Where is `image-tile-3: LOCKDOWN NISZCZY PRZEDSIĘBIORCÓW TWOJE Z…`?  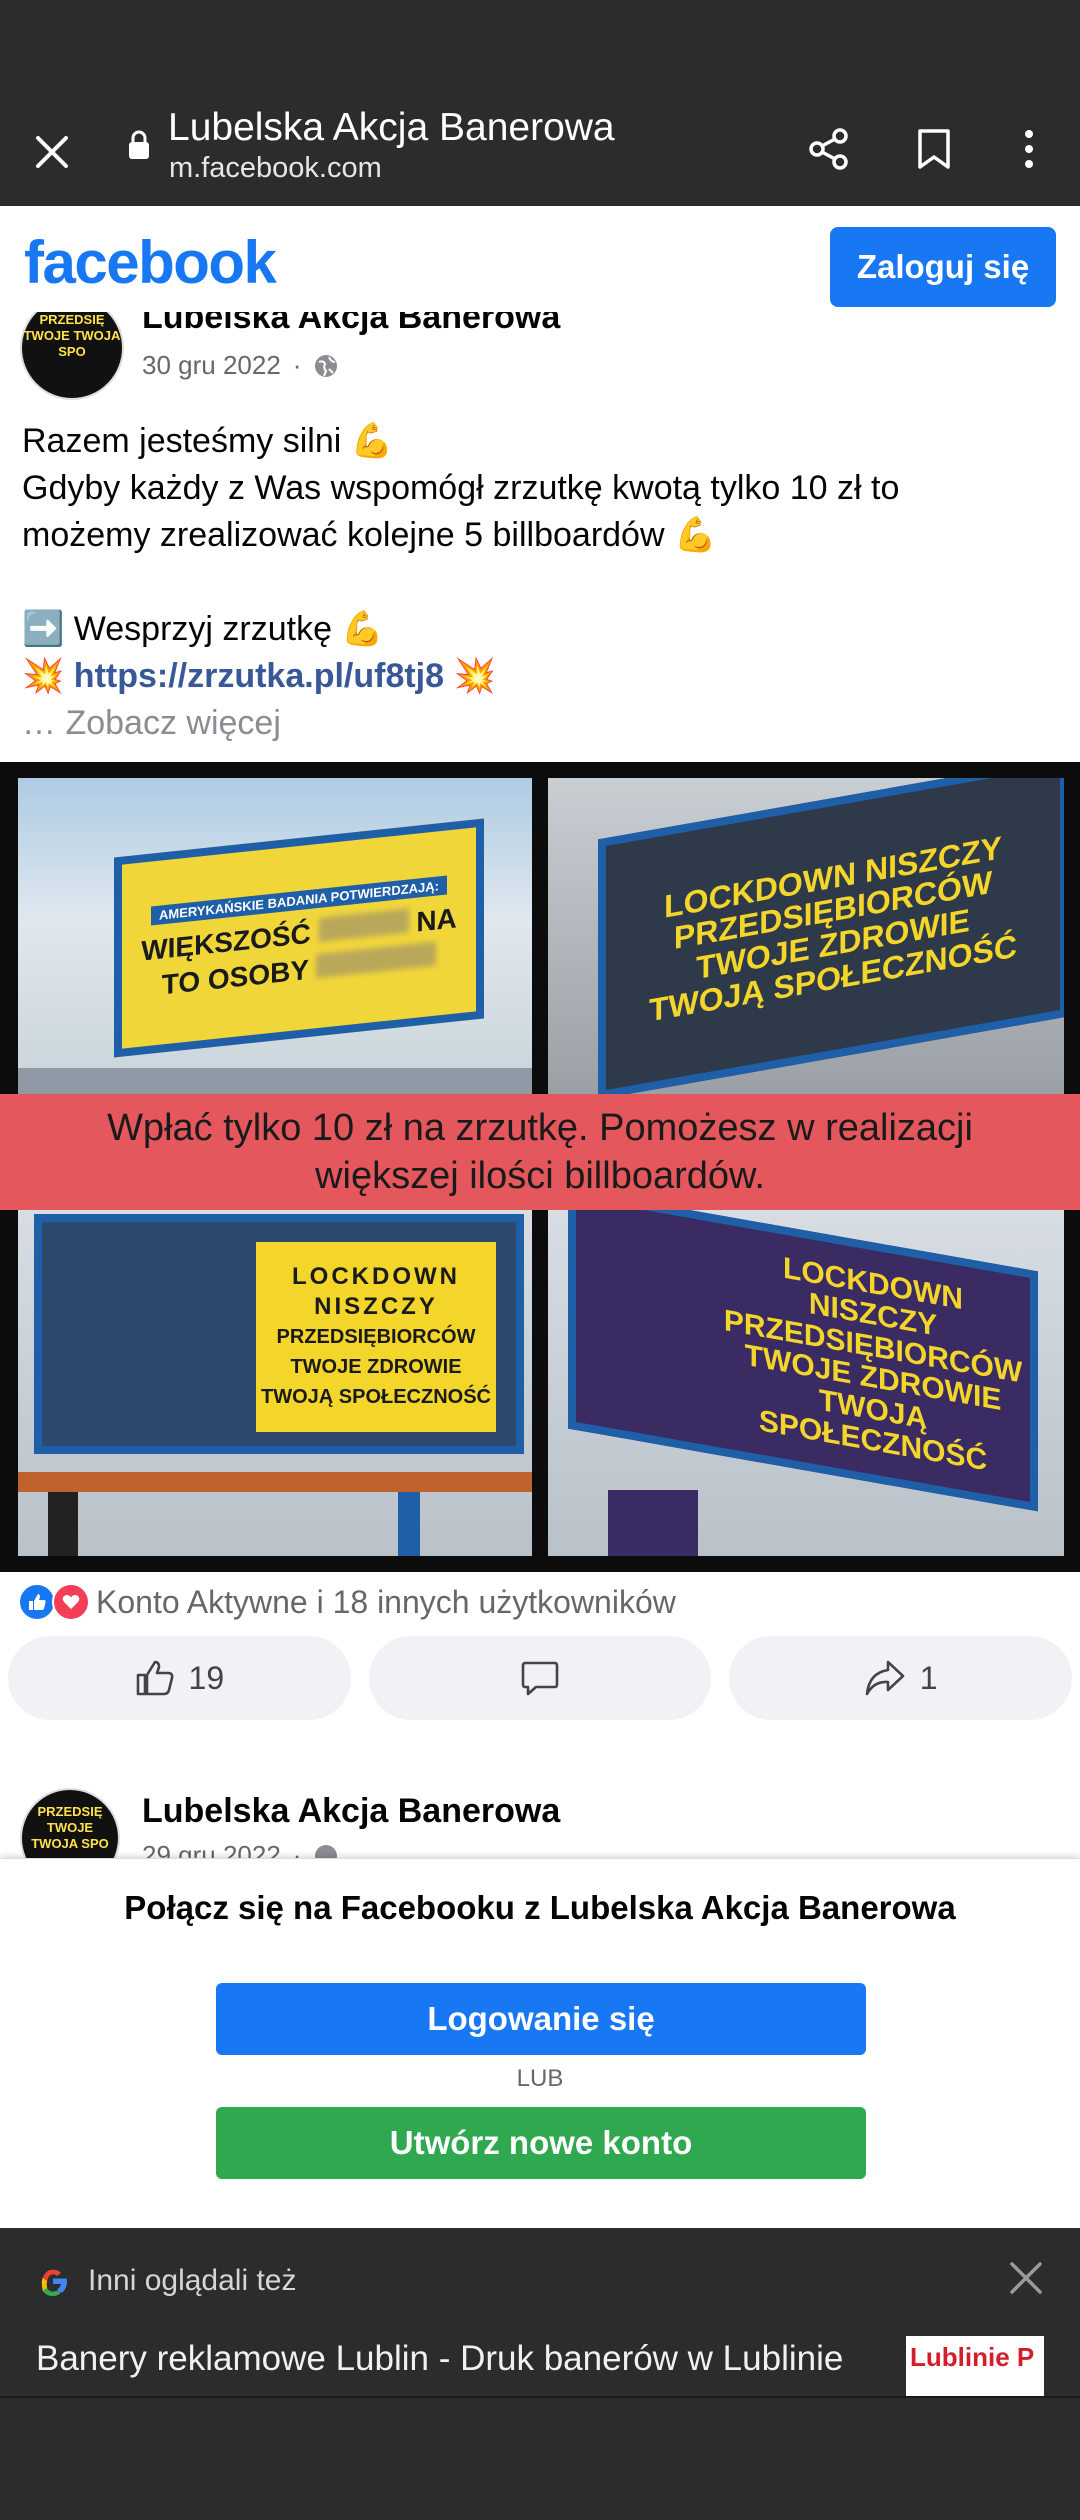 image-tile-3: LOCKDOWN NISZCZY PRZEDSIĘBIORCÓW TWOJE Z… is located at coordinates (275, 1383).